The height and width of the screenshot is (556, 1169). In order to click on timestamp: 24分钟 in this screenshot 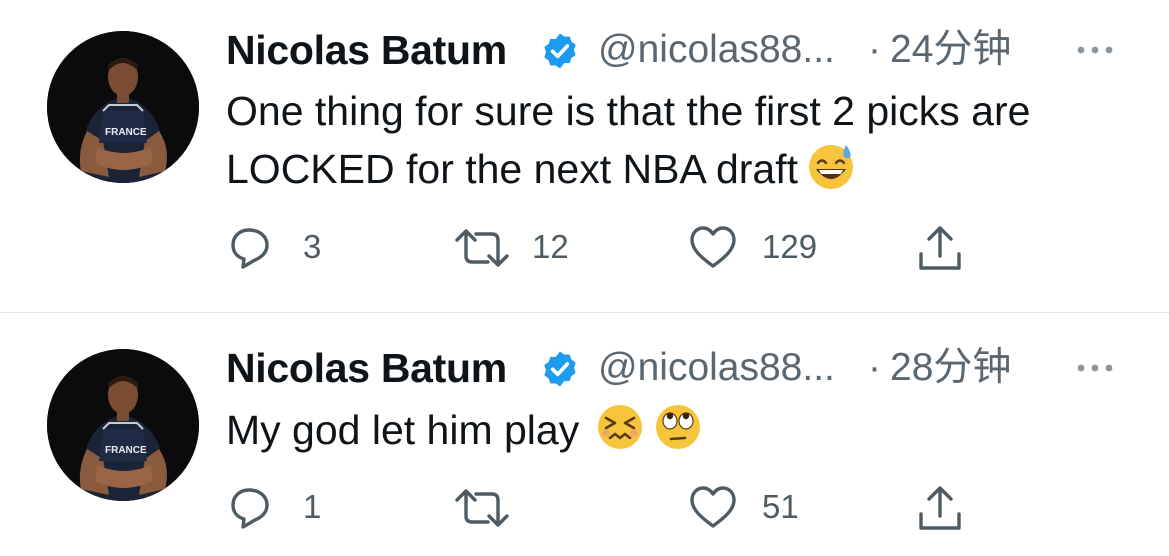, I will do `click(950, 50)`.